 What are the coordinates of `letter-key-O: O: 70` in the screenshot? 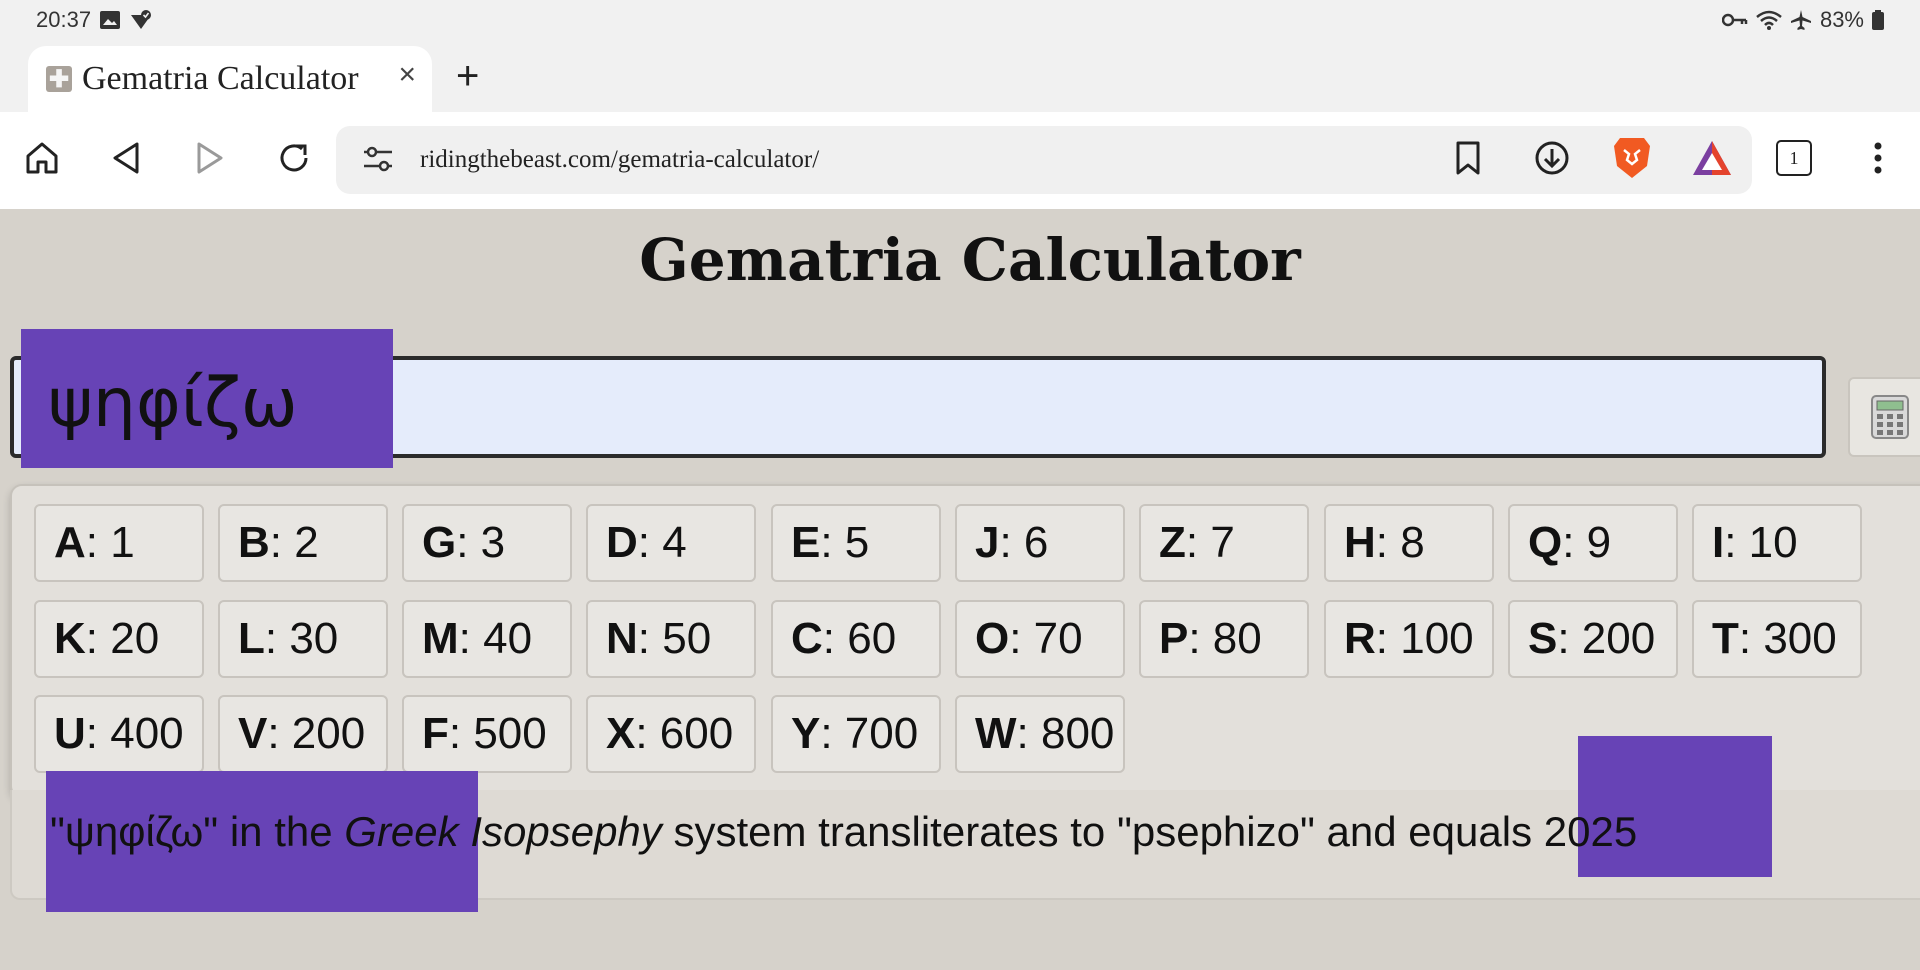 It's located at (1040, 639).